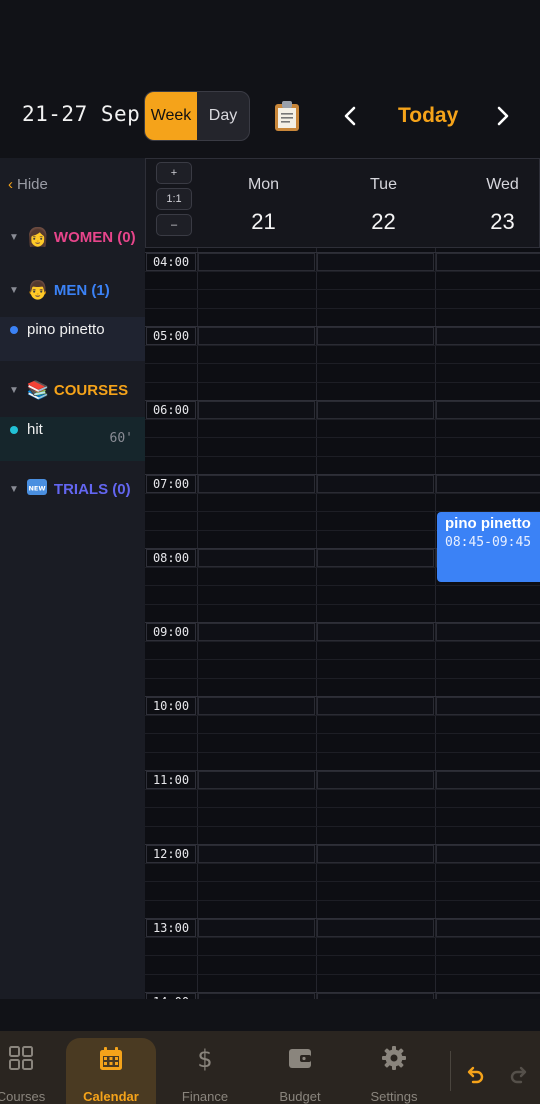 This screenshot has width=540, height=1104. I want to click on course-dot, so click(14, 430).